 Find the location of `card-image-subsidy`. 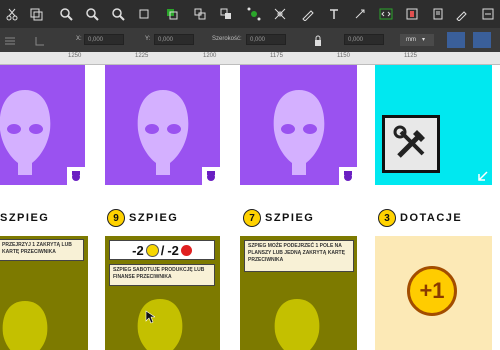

card-image-subsidy is located at coordinates (433, 125).